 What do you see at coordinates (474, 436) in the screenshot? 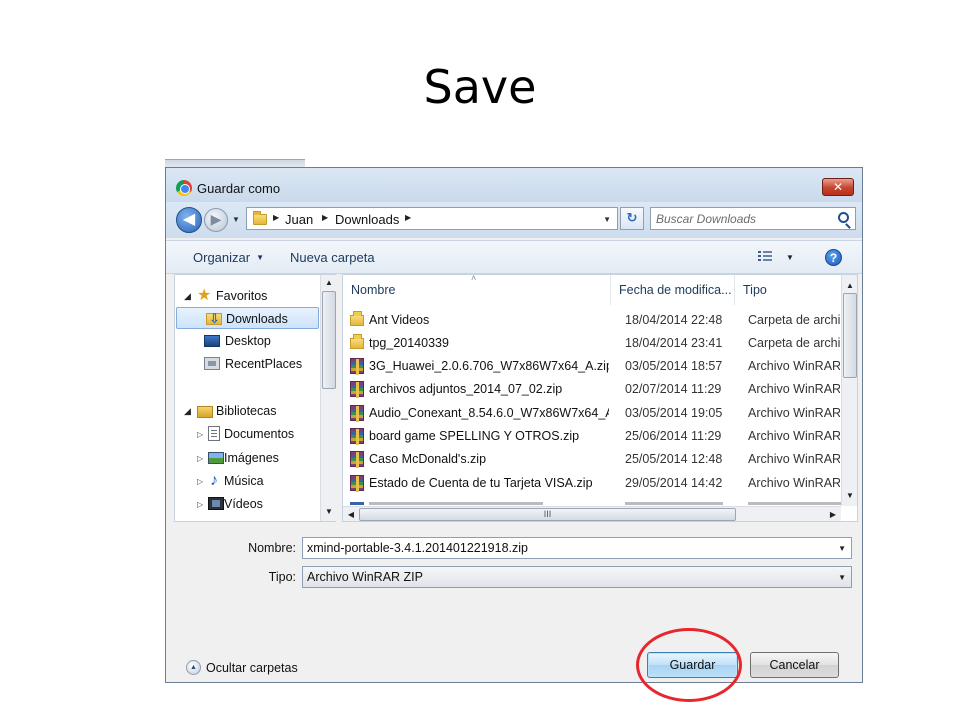
I see `file-name: board game SPELLING Y OTROS.zip` at bounding box center [474, 436].